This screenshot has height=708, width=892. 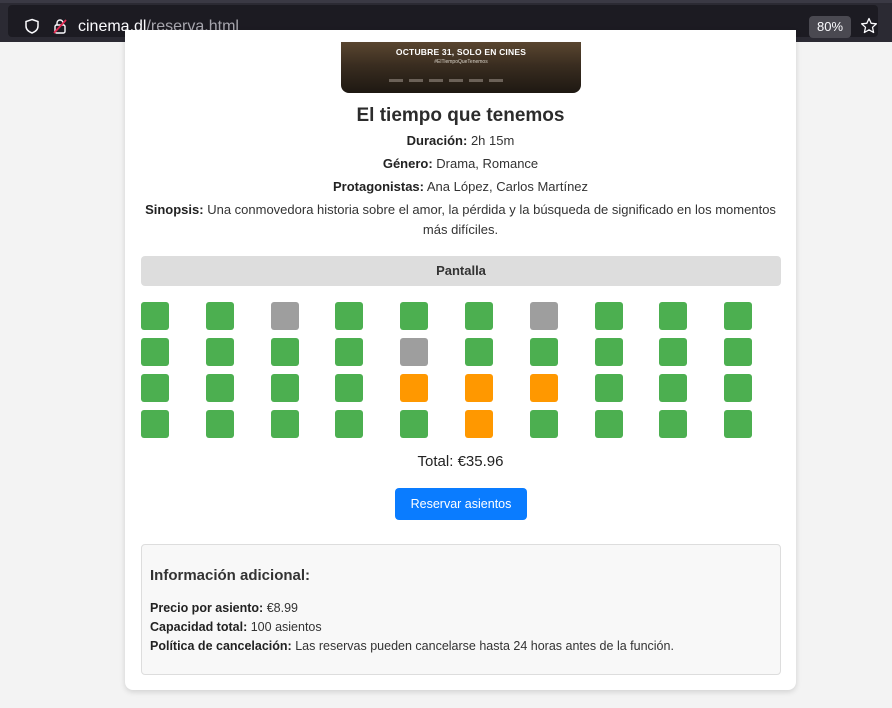 What do you see at coordinates (487, 163) in the screenshot?
I see `genre-value: Drama, Romance` at bounding box center [487, 163].